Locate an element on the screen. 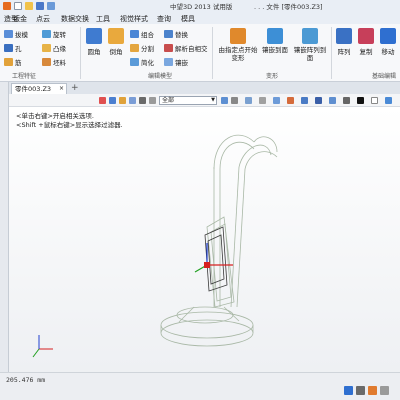 The height and width of the screenshot is (400, 400). combine-button: 组合 is located at coordinates (142, 34).